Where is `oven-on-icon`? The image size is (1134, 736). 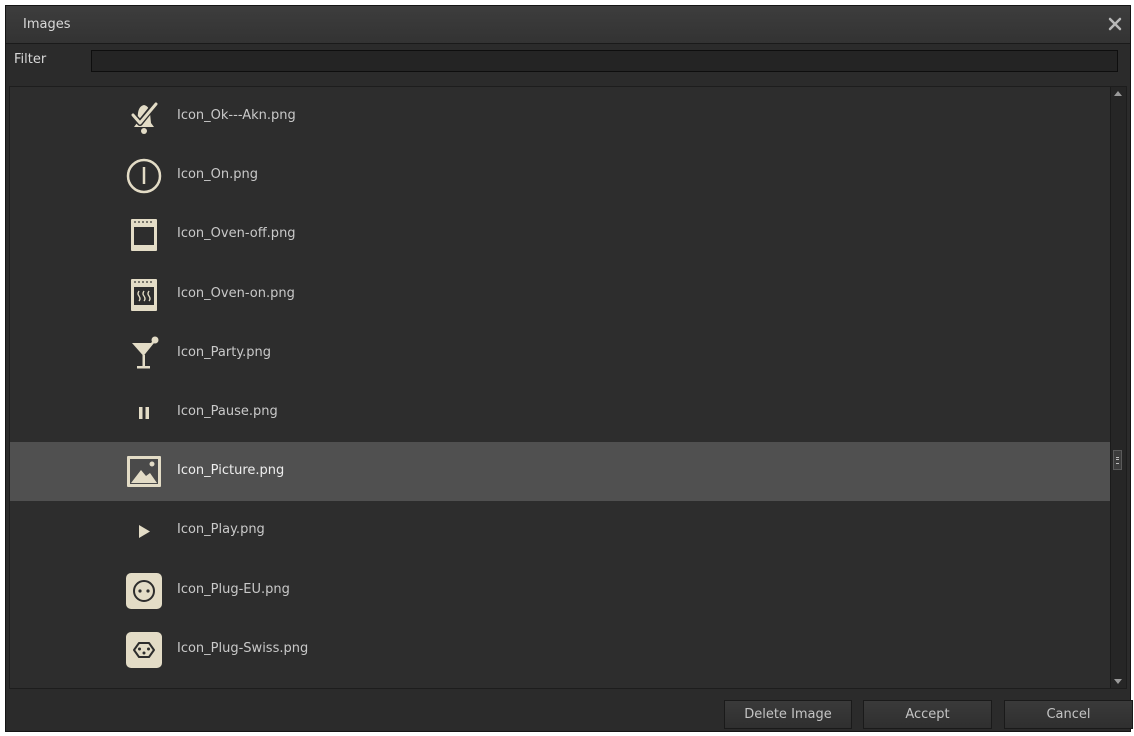 oven-on-icon is located at coordinates (144, 295).